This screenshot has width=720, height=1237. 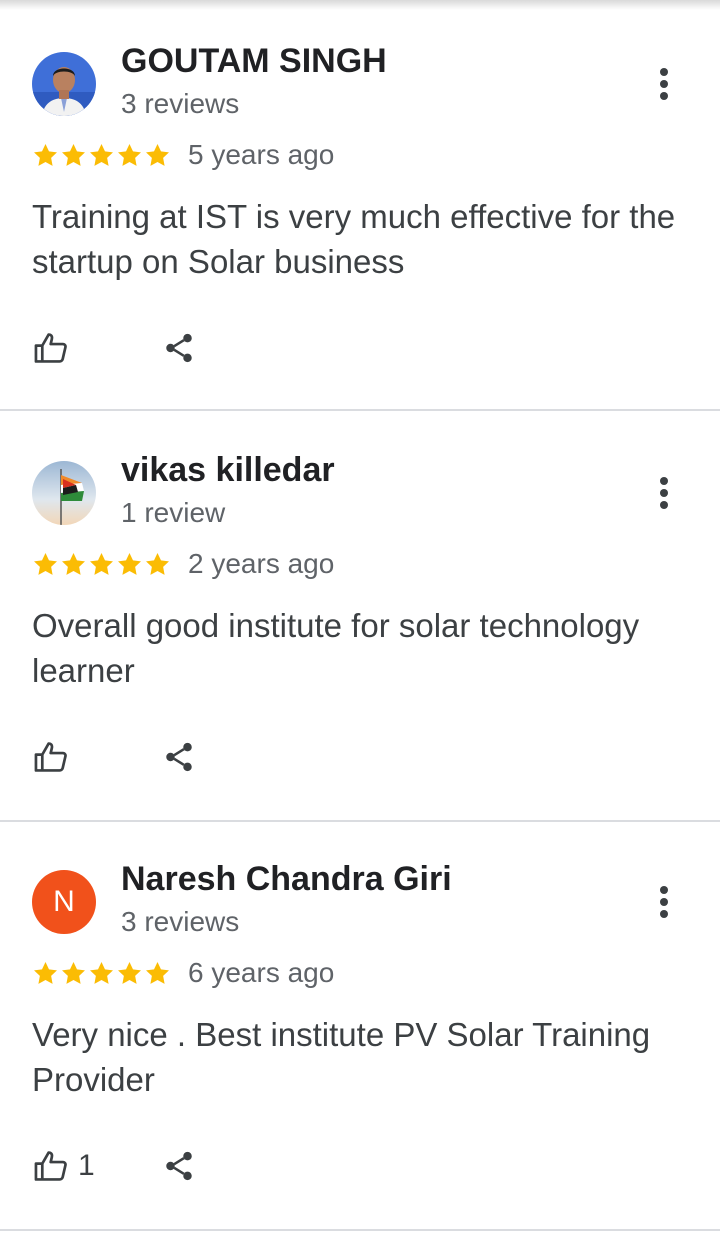 I want to click on rating-row: 6 years ago, so click(x=183, y=973).